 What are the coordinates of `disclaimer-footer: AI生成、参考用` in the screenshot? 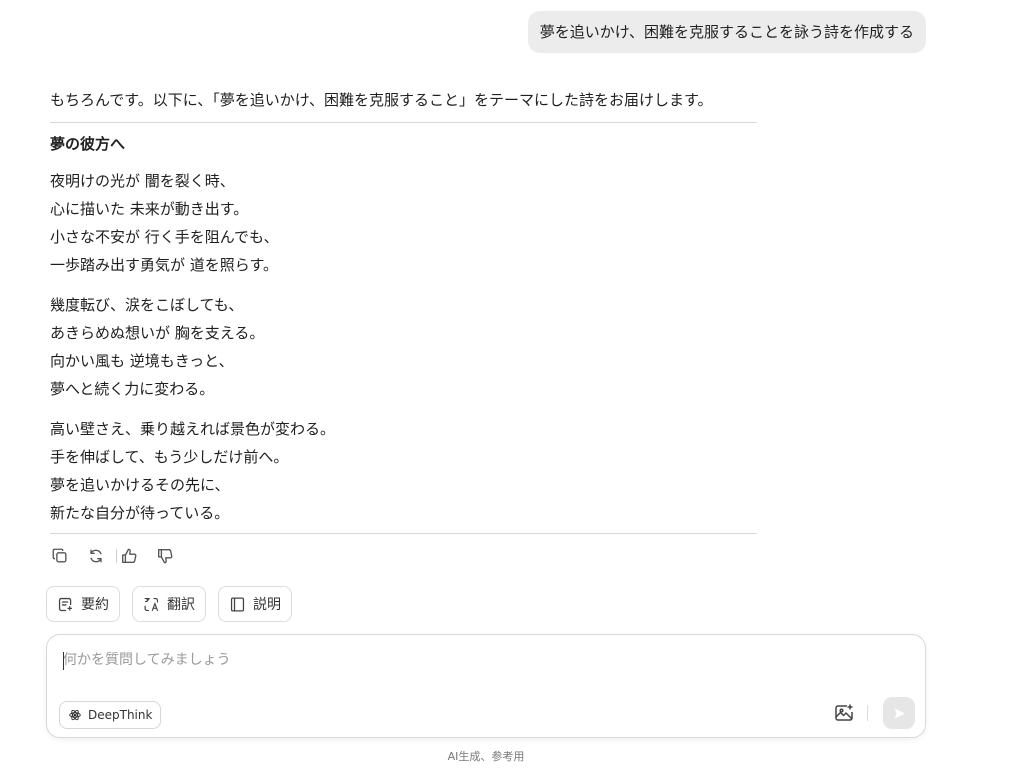 It's located at (486, 756).